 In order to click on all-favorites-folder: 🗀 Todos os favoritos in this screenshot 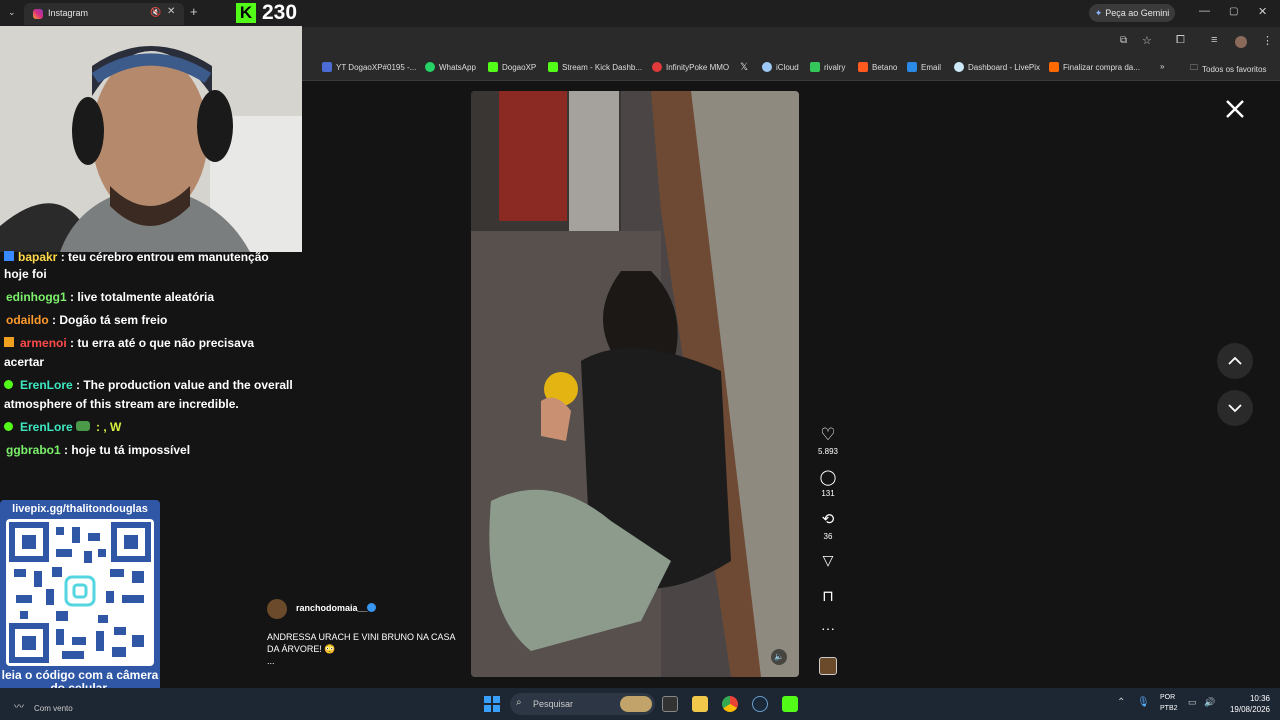, I will do `click(1228, 69)`.